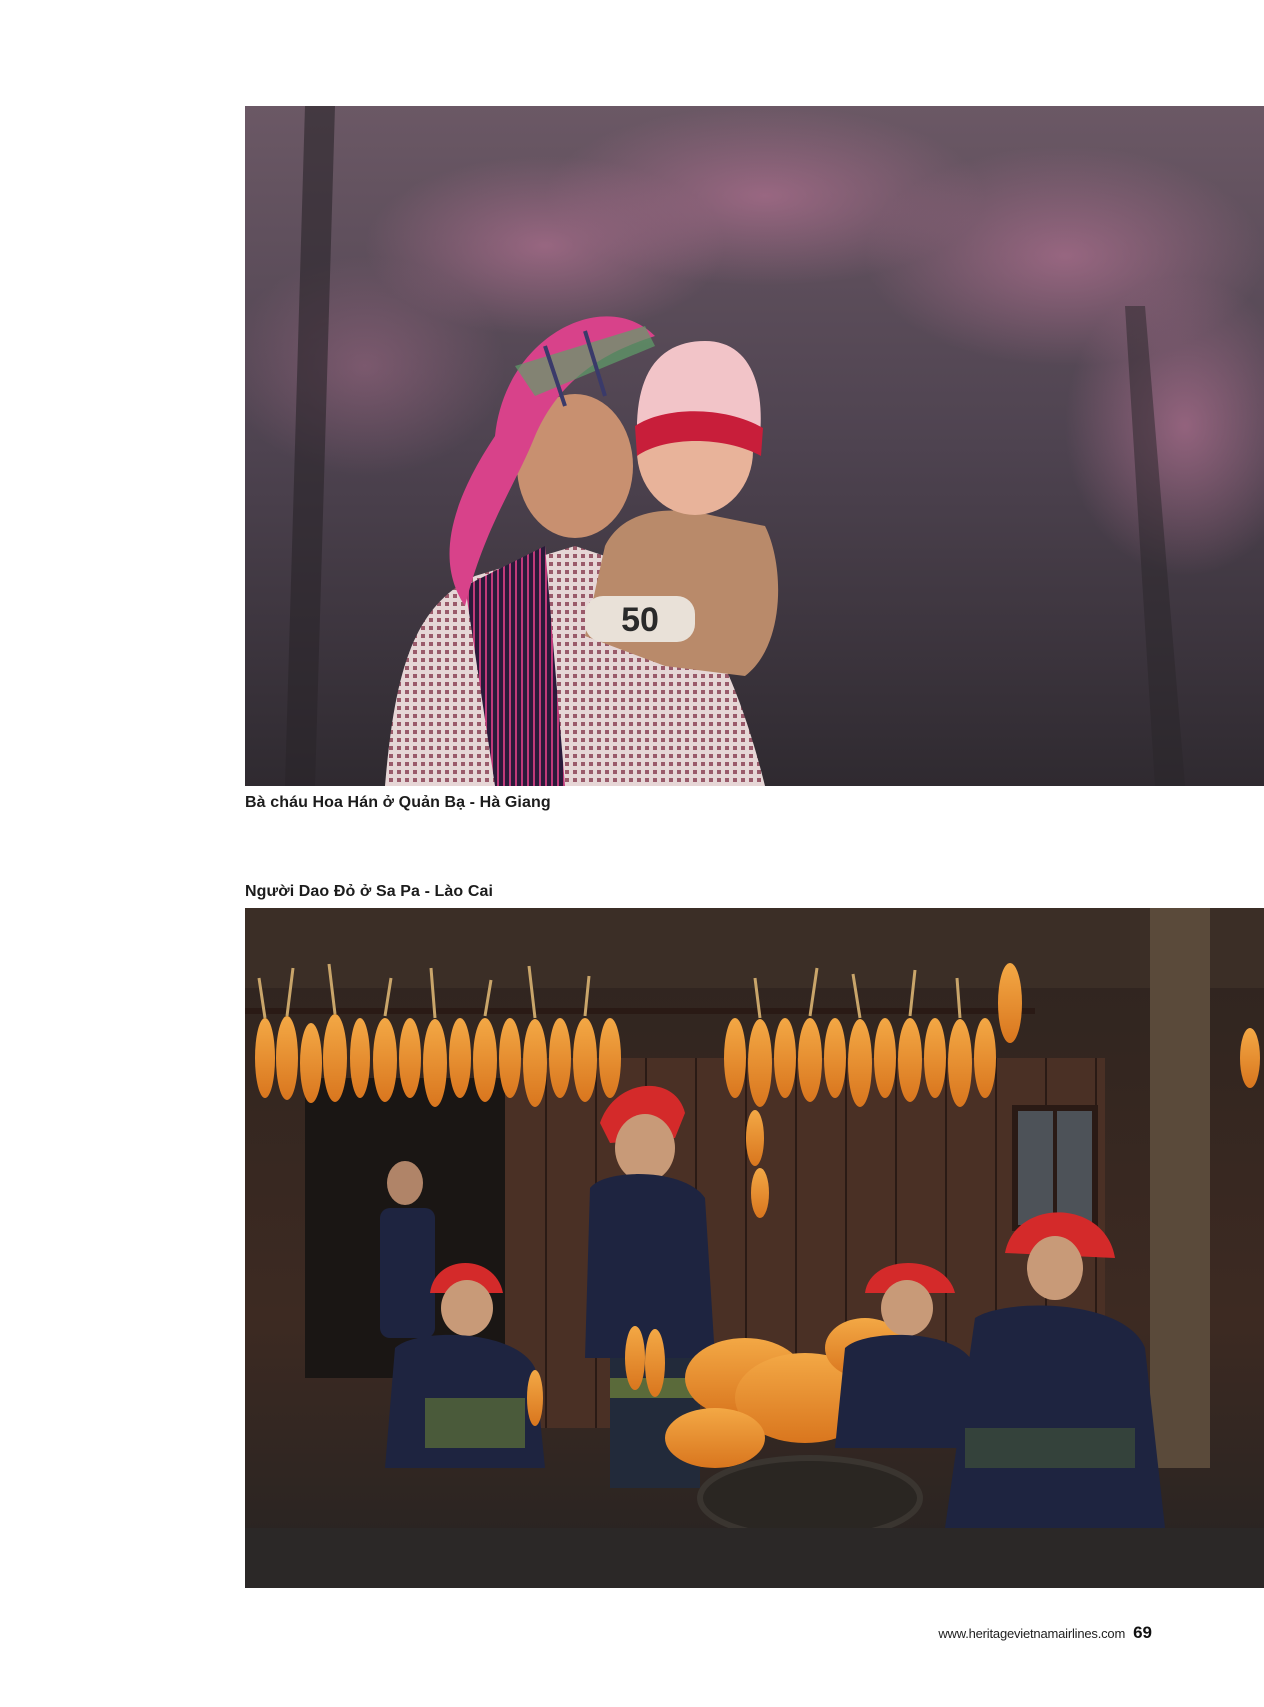  Describe the element at coordinates (398, 802) in the screenshot. I see `photo-caption-top: Bà cháu Hoa Hán ở Quản Bạ - Hà Giang` at that location.